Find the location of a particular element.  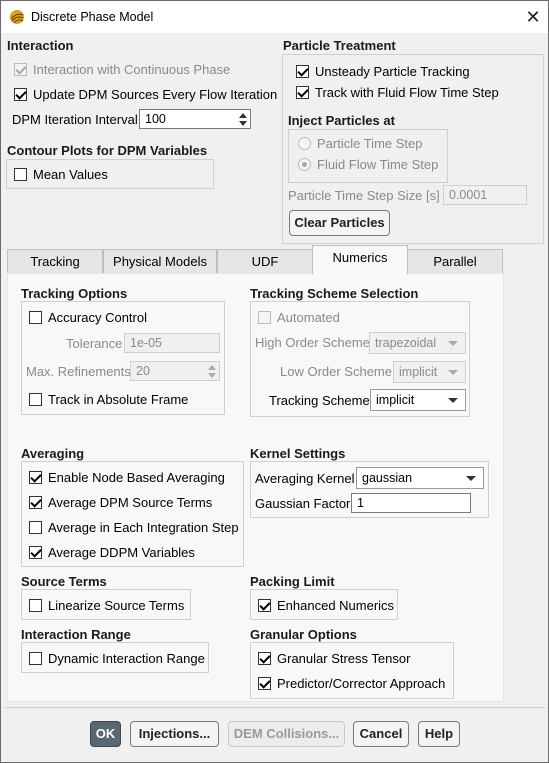

predictor-corrector-checkbox: Predictor/Corrector Approach is located at coordinates (351, 683).